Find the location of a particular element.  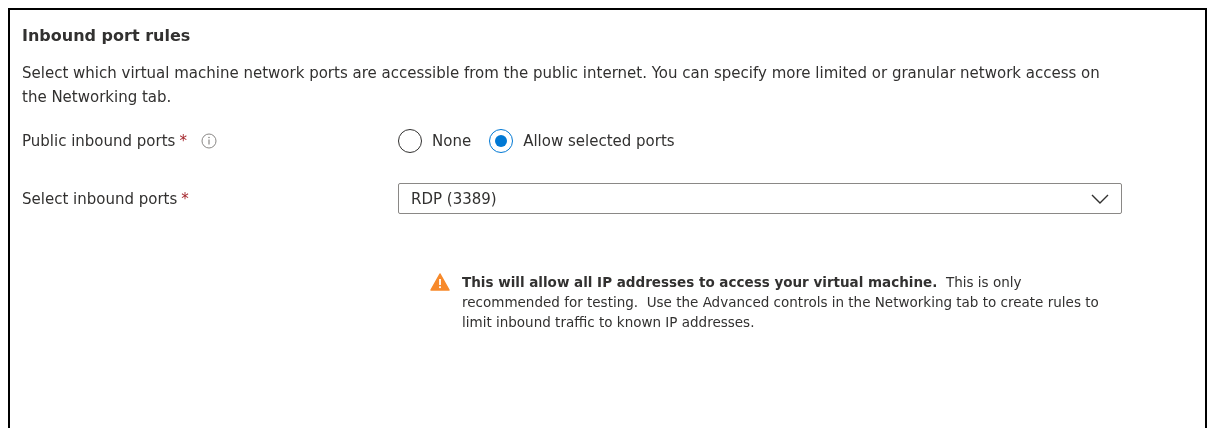

radio-option: None is located at coordinates (435, 141).